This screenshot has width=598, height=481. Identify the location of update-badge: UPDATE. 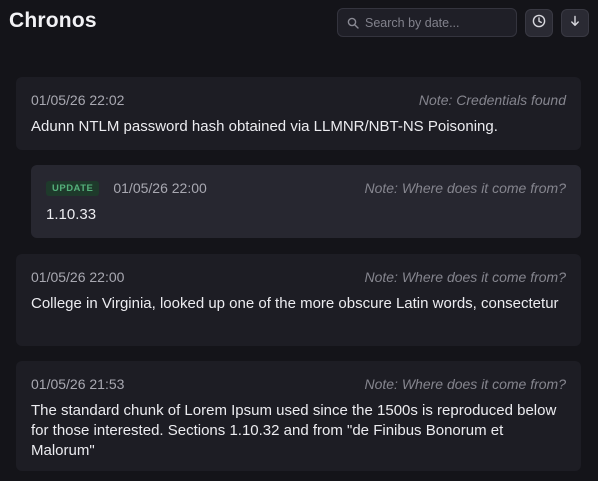
(73, 188).